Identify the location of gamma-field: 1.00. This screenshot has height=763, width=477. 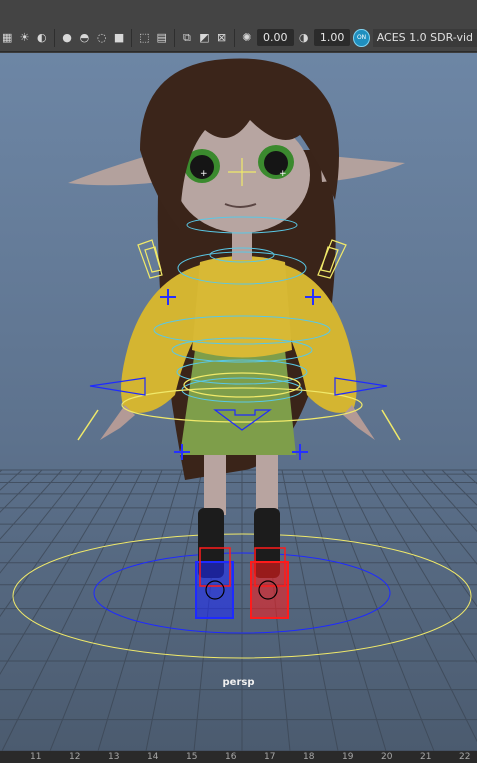
(332, 37).